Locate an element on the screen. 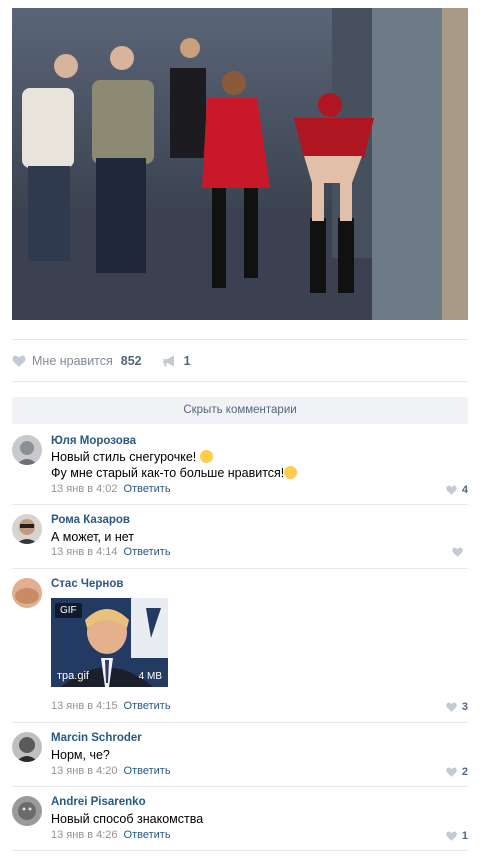 This screenshot has width=484, height=857. comment-meta: 13 янв в 4:14 Ответить is located at coordinates (111, 552).